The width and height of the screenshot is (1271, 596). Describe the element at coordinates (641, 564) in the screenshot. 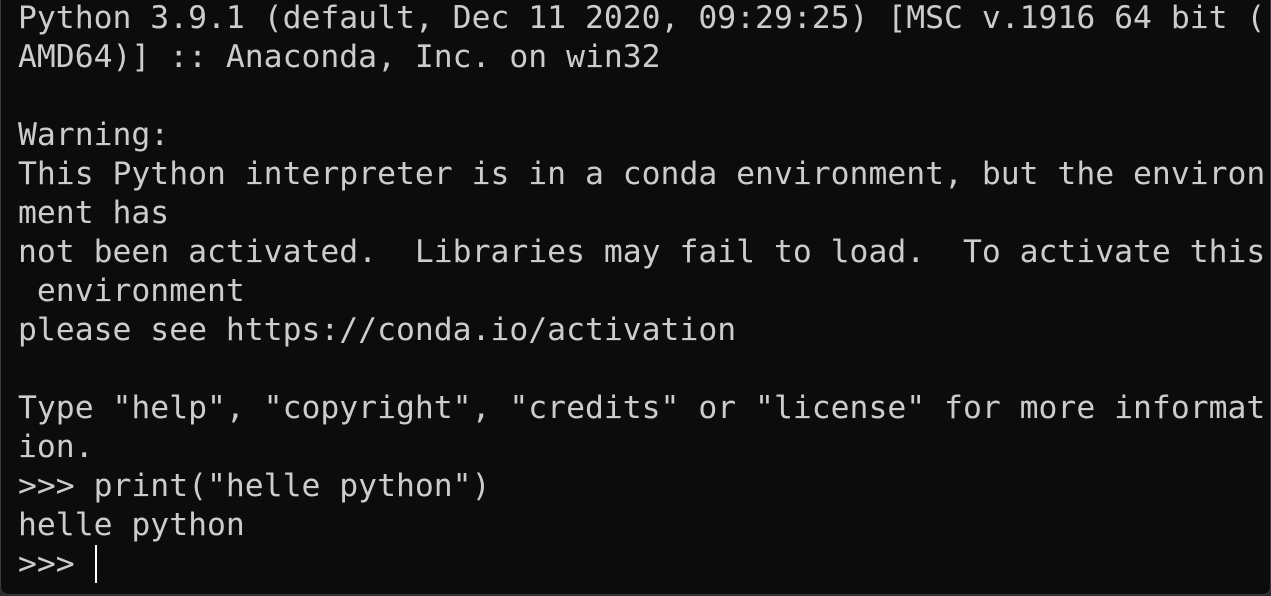

I see `input-line: >>>` at that location.